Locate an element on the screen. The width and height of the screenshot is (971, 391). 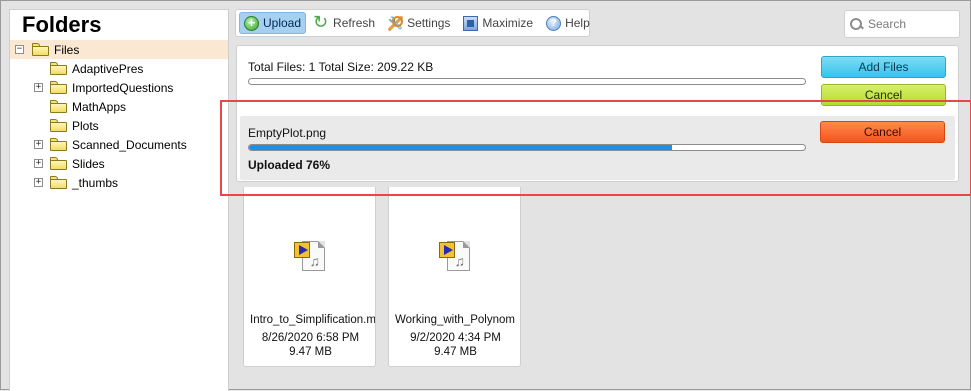
settings-label: Settings is located at coordinates (429, 23).